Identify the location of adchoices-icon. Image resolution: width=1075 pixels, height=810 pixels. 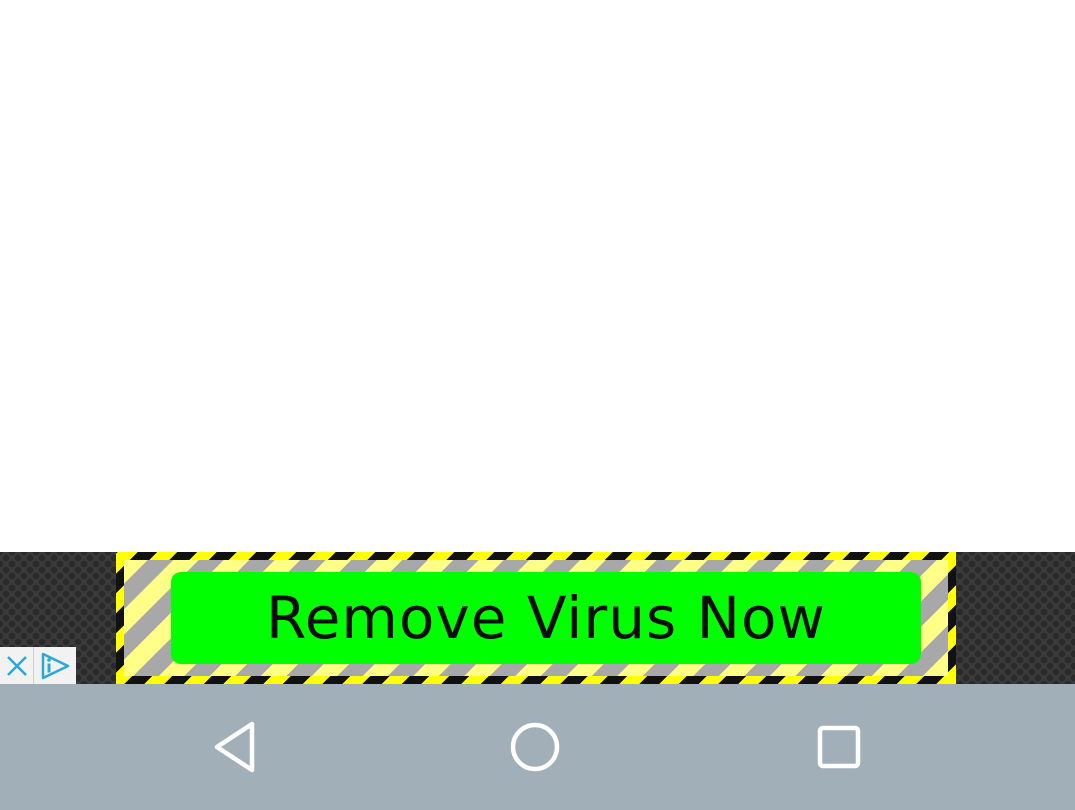
(55, 665).